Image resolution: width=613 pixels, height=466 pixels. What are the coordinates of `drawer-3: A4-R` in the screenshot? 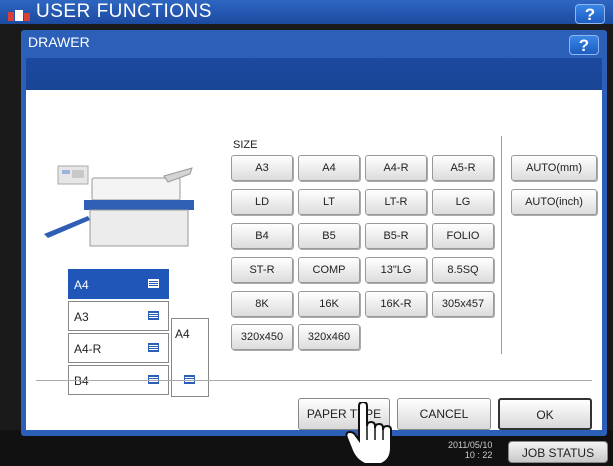 It's located at (118, 348).